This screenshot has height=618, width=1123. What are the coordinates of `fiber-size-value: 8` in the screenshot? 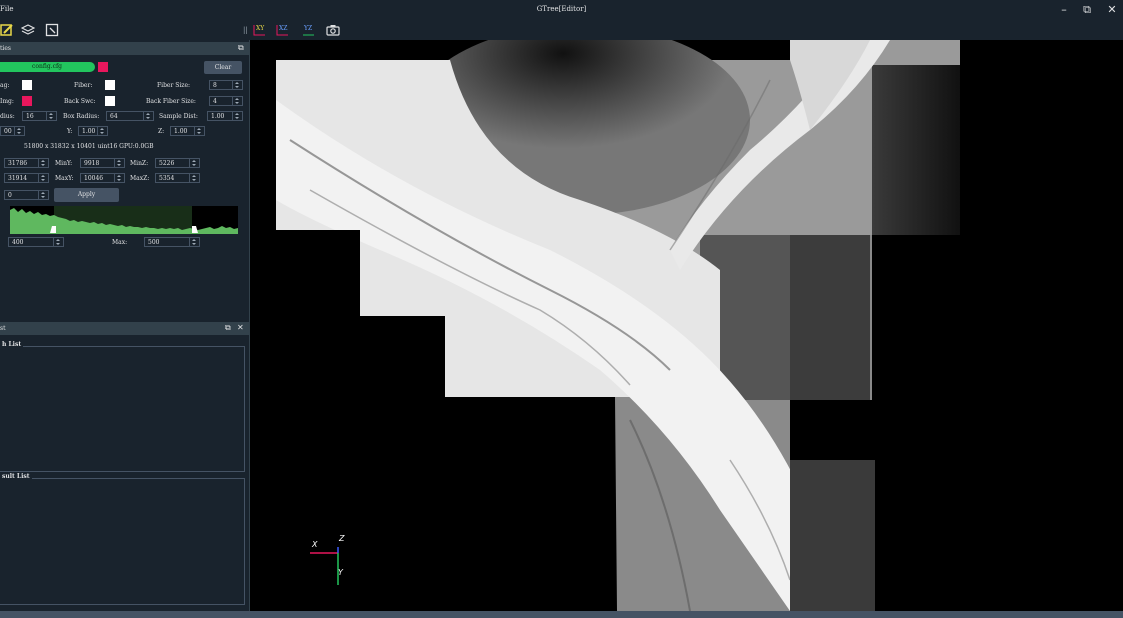 It's located at (215, 85).